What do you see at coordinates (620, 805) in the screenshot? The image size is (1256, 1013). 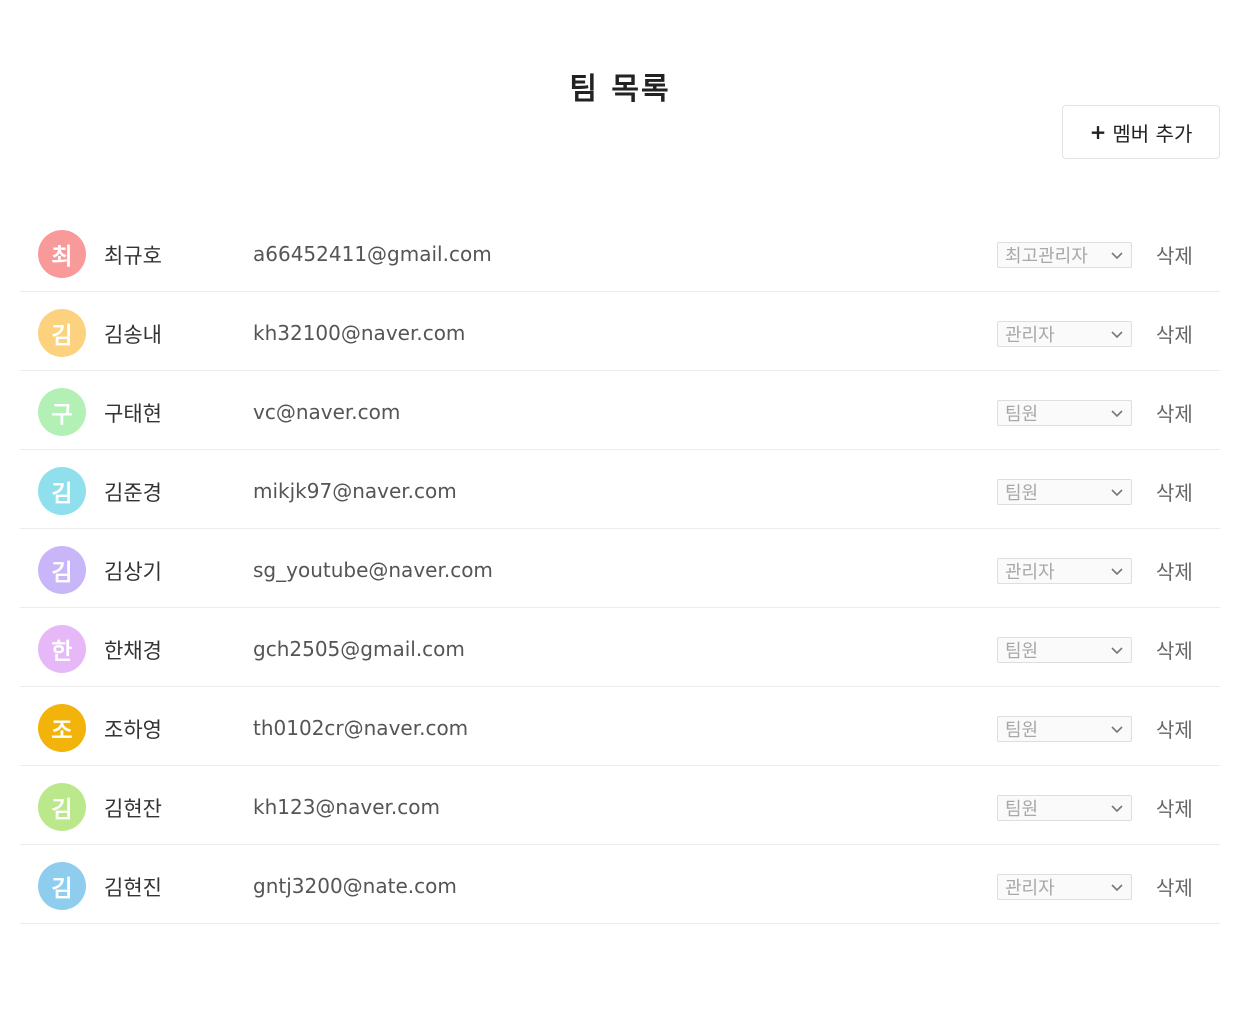 I see `member-row: 김 김현잔 kh123@naver.com 팀원 삭제` at bounding box center [620, 805].